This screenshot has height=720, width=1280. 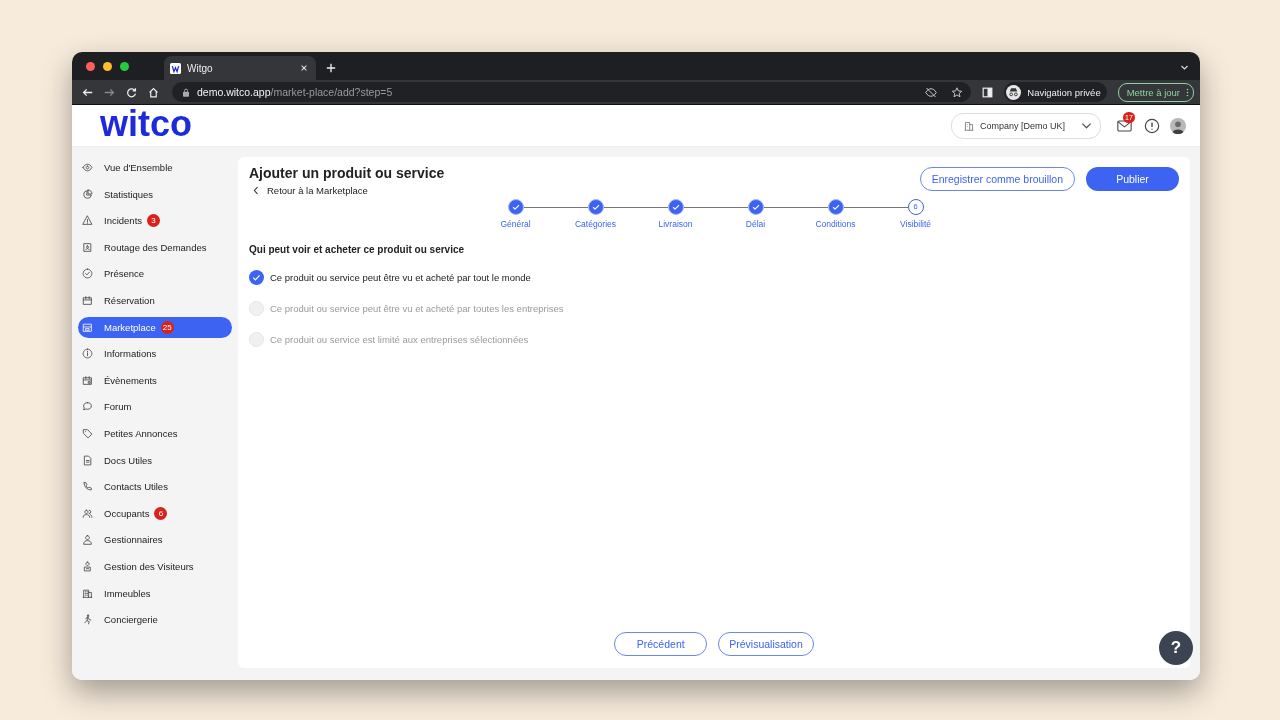 I want to click on reload-icon, so click(x=131, y=92).